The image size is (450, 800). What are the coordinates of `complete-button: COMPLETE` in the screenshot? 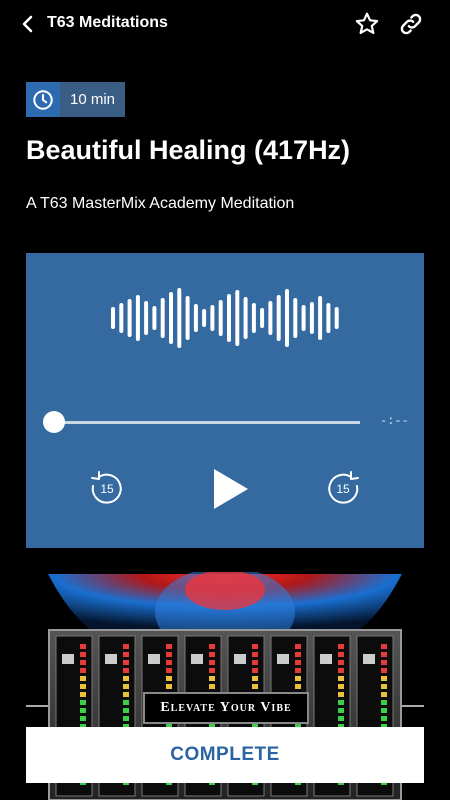 It's located at (225, 755).